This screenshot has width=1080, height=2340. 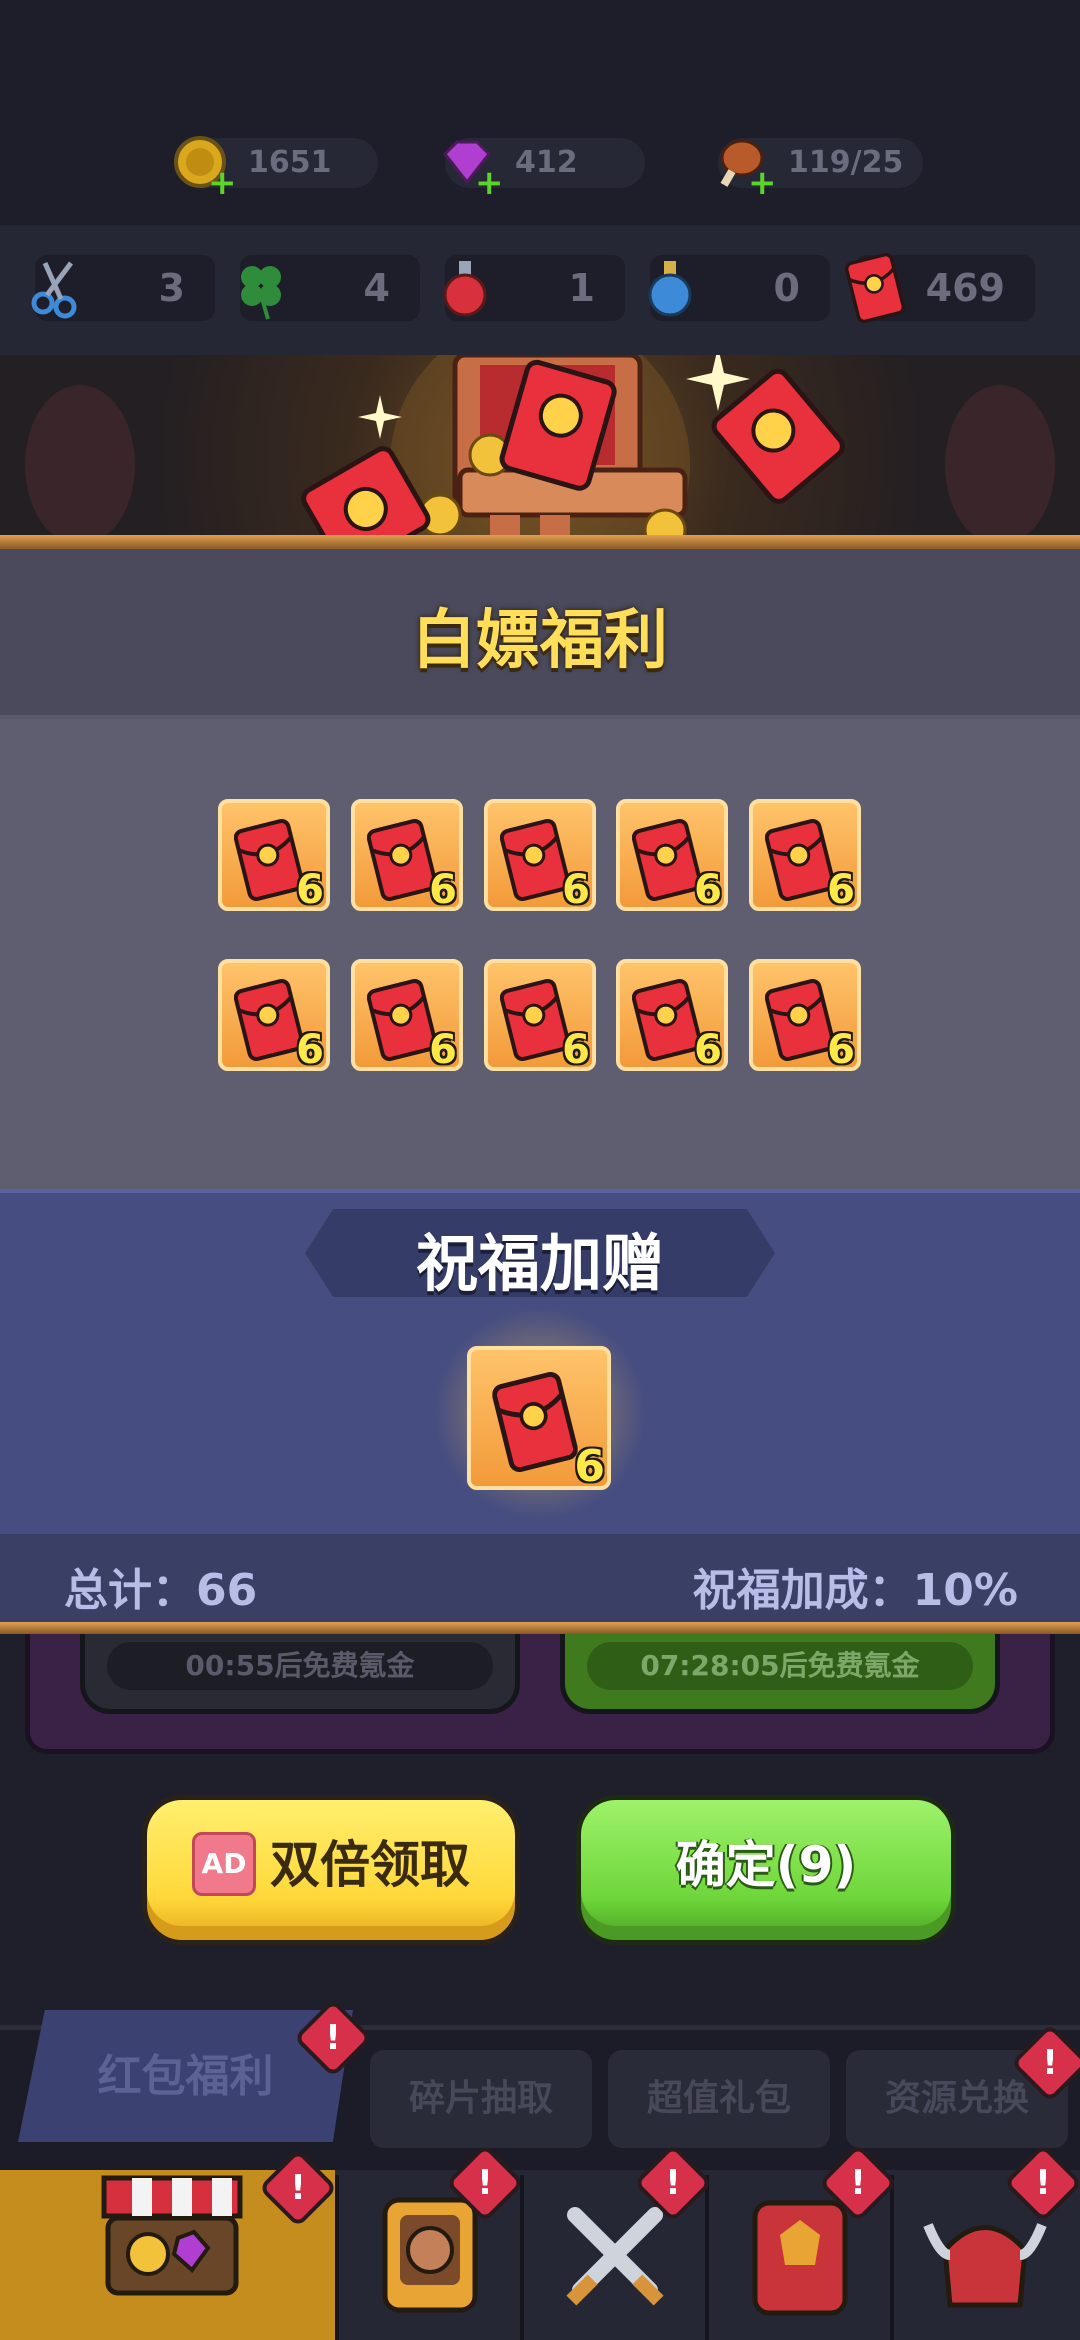 I want to click on timer-left: 00:55后免费氪金, so click(x=300, y=1674).